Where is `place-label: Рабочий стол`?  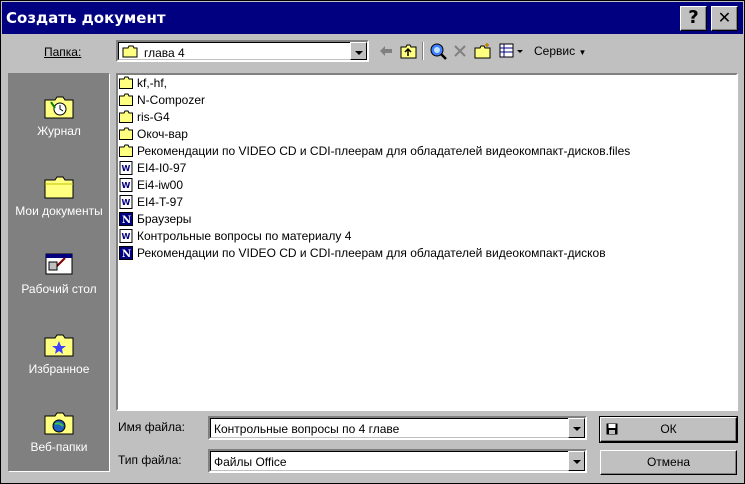 place-label: Рабочий стол is located at coordinates (59, 289).